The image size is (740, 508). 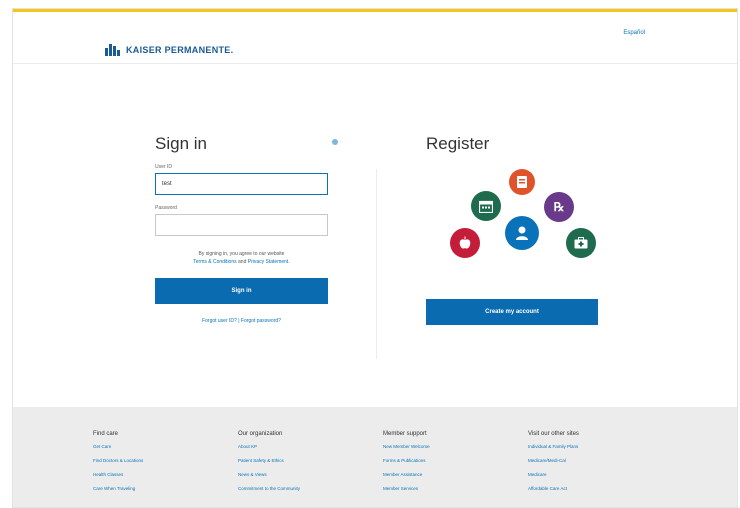 I want to click on register-panel: Register ℞ Create my account, so click(x=513, y=229).